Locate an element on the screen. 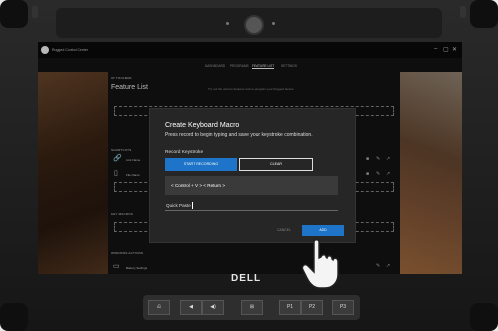  clear-button: CLEAR is located at coordinates (276, 164).